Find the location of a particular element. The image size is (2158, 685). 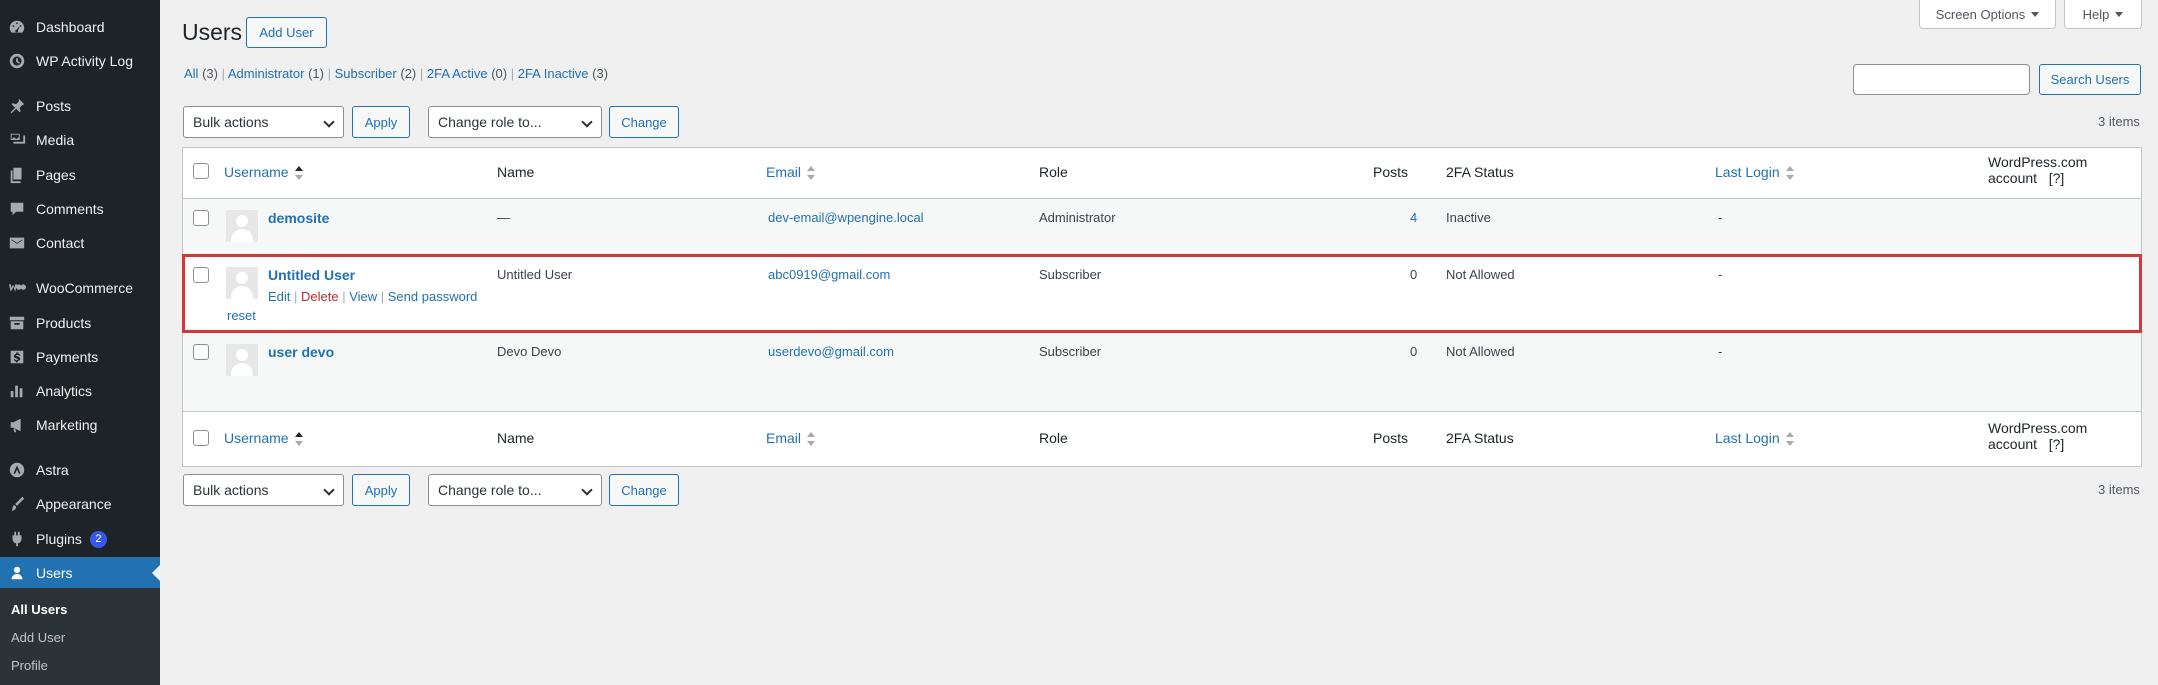

view-user-link: View is located at coordinates (363, 296).